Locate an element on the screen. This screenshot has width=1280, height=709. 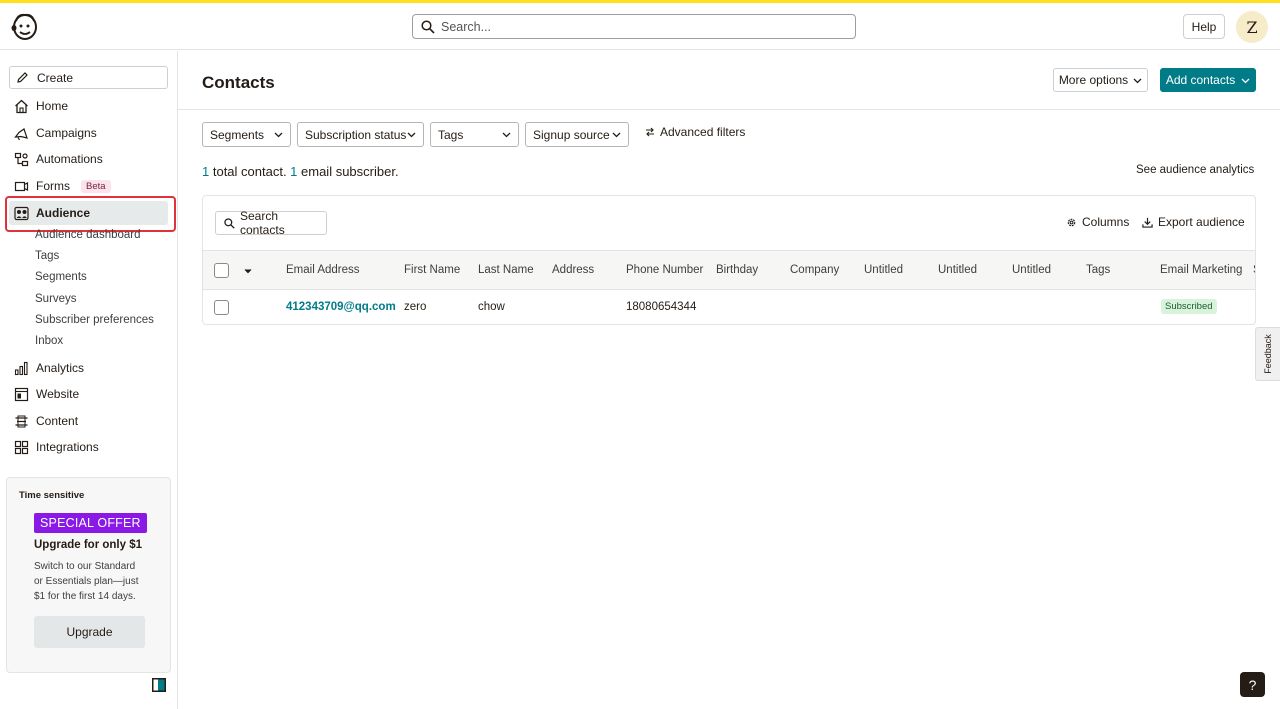
sidebar-subitem-audience-dashboard: Audience dashboard is located at coordinates (88, 235).